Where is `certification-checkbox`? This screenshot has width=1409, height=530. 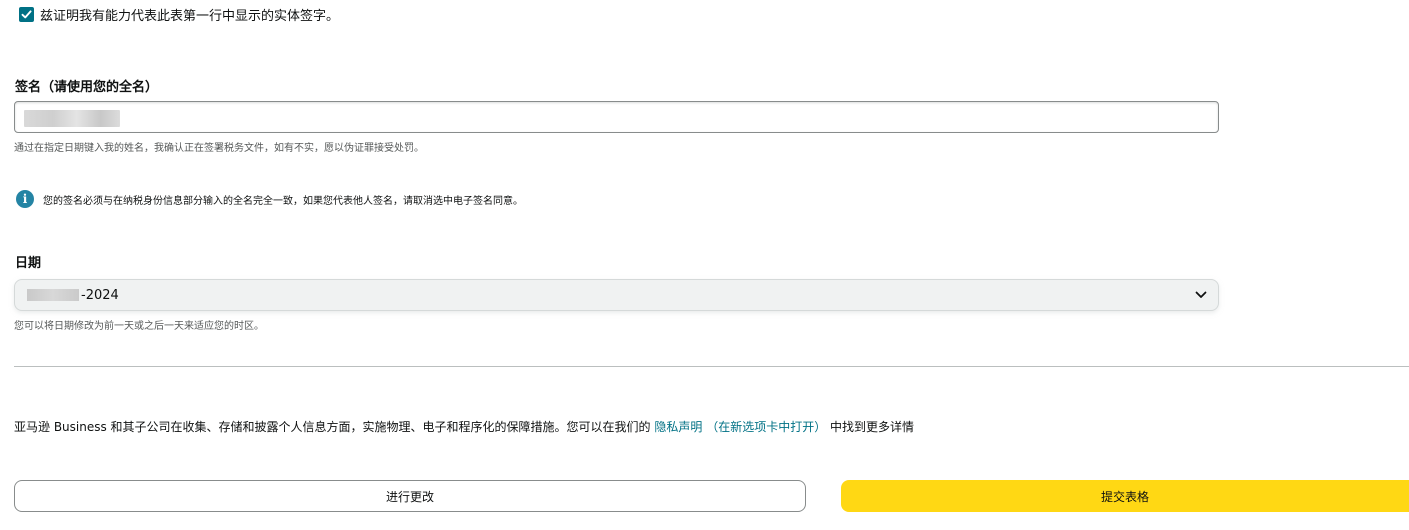 certification-checkbox is located at coordinates (26, 14).